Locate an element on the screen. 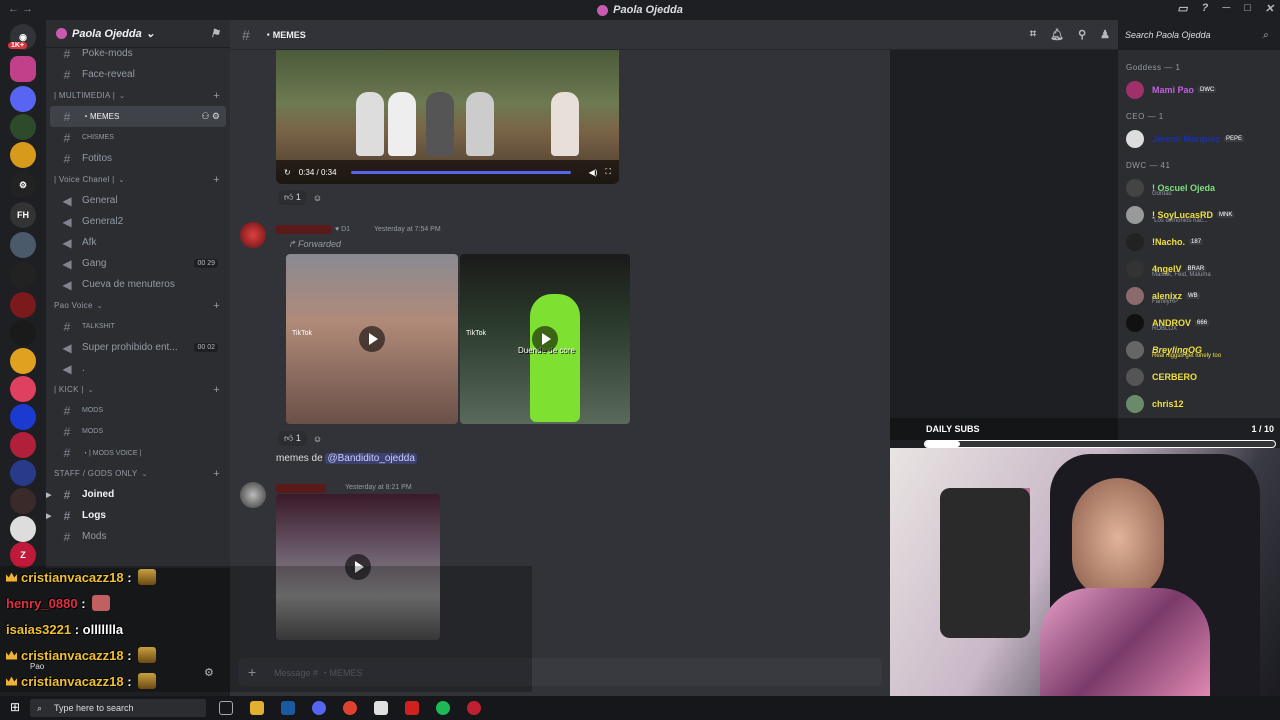  member-item: 4ngelV BRAR Maisak, Feid, Maluma is located at coordinates (1199, 268).